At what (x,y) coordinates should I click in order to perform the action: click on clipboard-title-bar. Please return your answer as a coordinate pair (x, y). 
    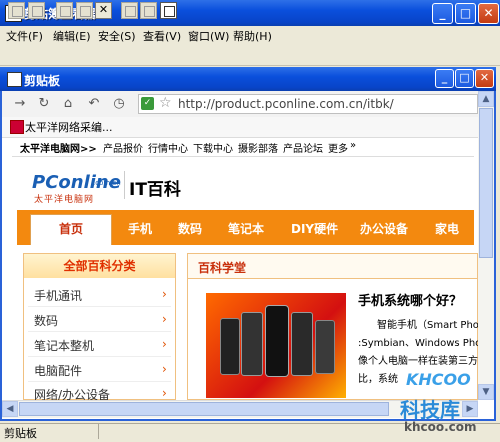
    Looking at the image, I should click on (248, 79).